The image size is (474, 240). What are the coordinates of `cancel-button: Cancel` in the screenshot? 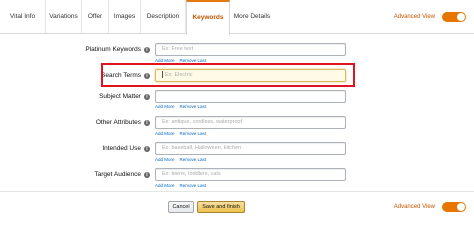 It's located at (181, 207).